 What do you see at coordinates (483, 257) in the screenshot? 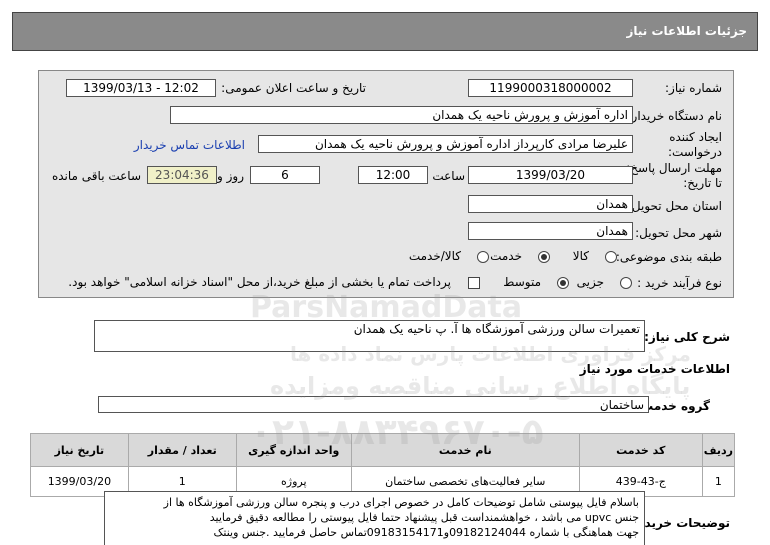
I see `category-radio-goods-service` at bounding box center [483, 257].